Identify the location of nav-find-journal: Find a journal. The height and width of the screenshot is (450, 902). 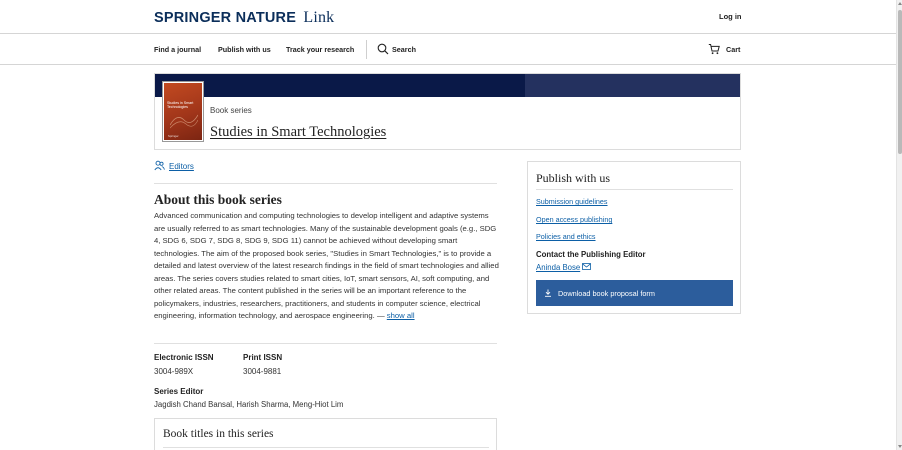
(177, 49).